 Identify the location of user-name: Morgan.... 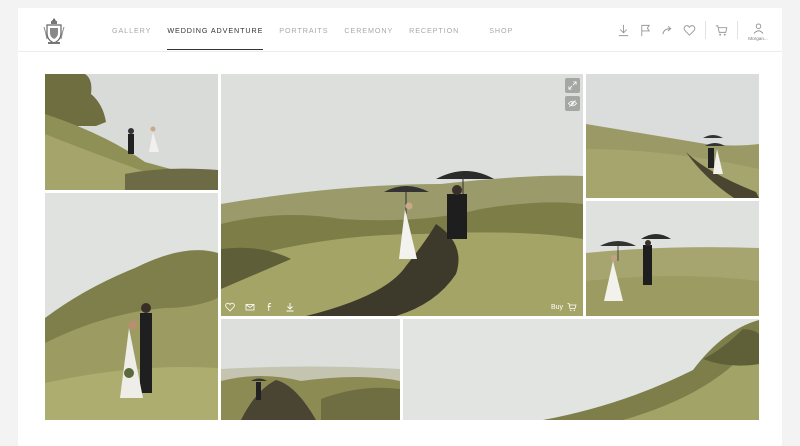
(758, 38).